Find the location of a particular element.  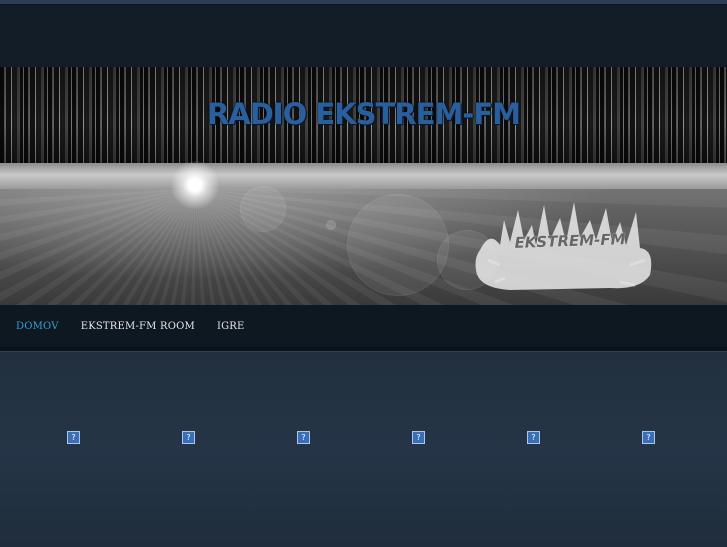

nav-item-ekstrem-fm-room: EKSTREM-FM ROOM is located at coordinates (138, 326).